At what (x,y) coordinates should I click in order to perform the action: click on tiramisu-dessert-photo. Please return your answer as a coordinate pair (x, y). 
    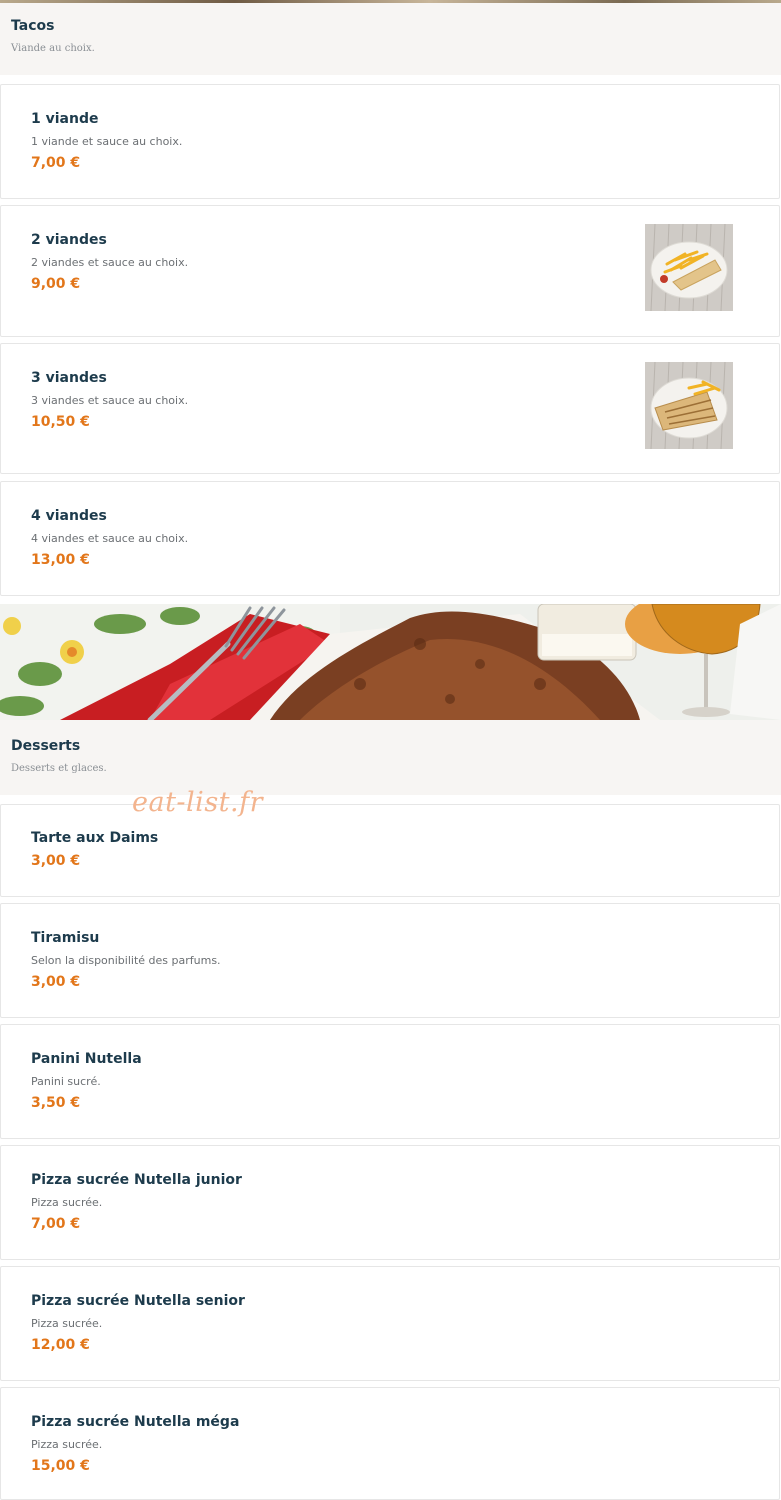
    Looking at the image, I should click on (390, 662).